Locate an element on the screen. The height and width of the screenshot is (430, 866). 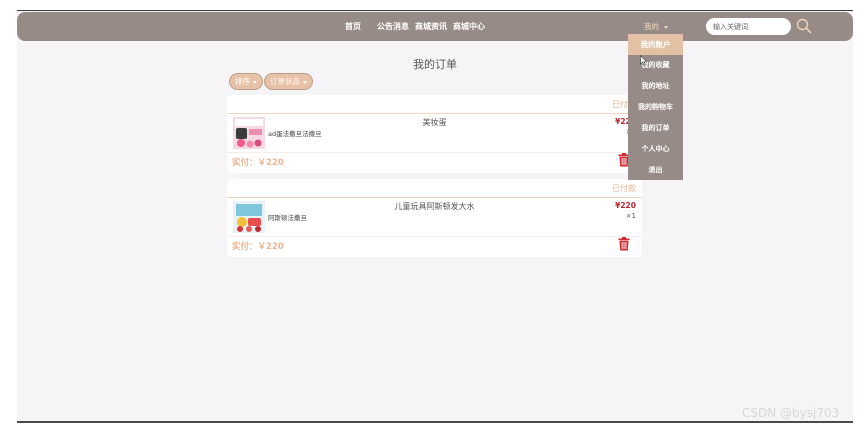
menu-item-cart: 我的购物车 is located at coordinates (655, 107).